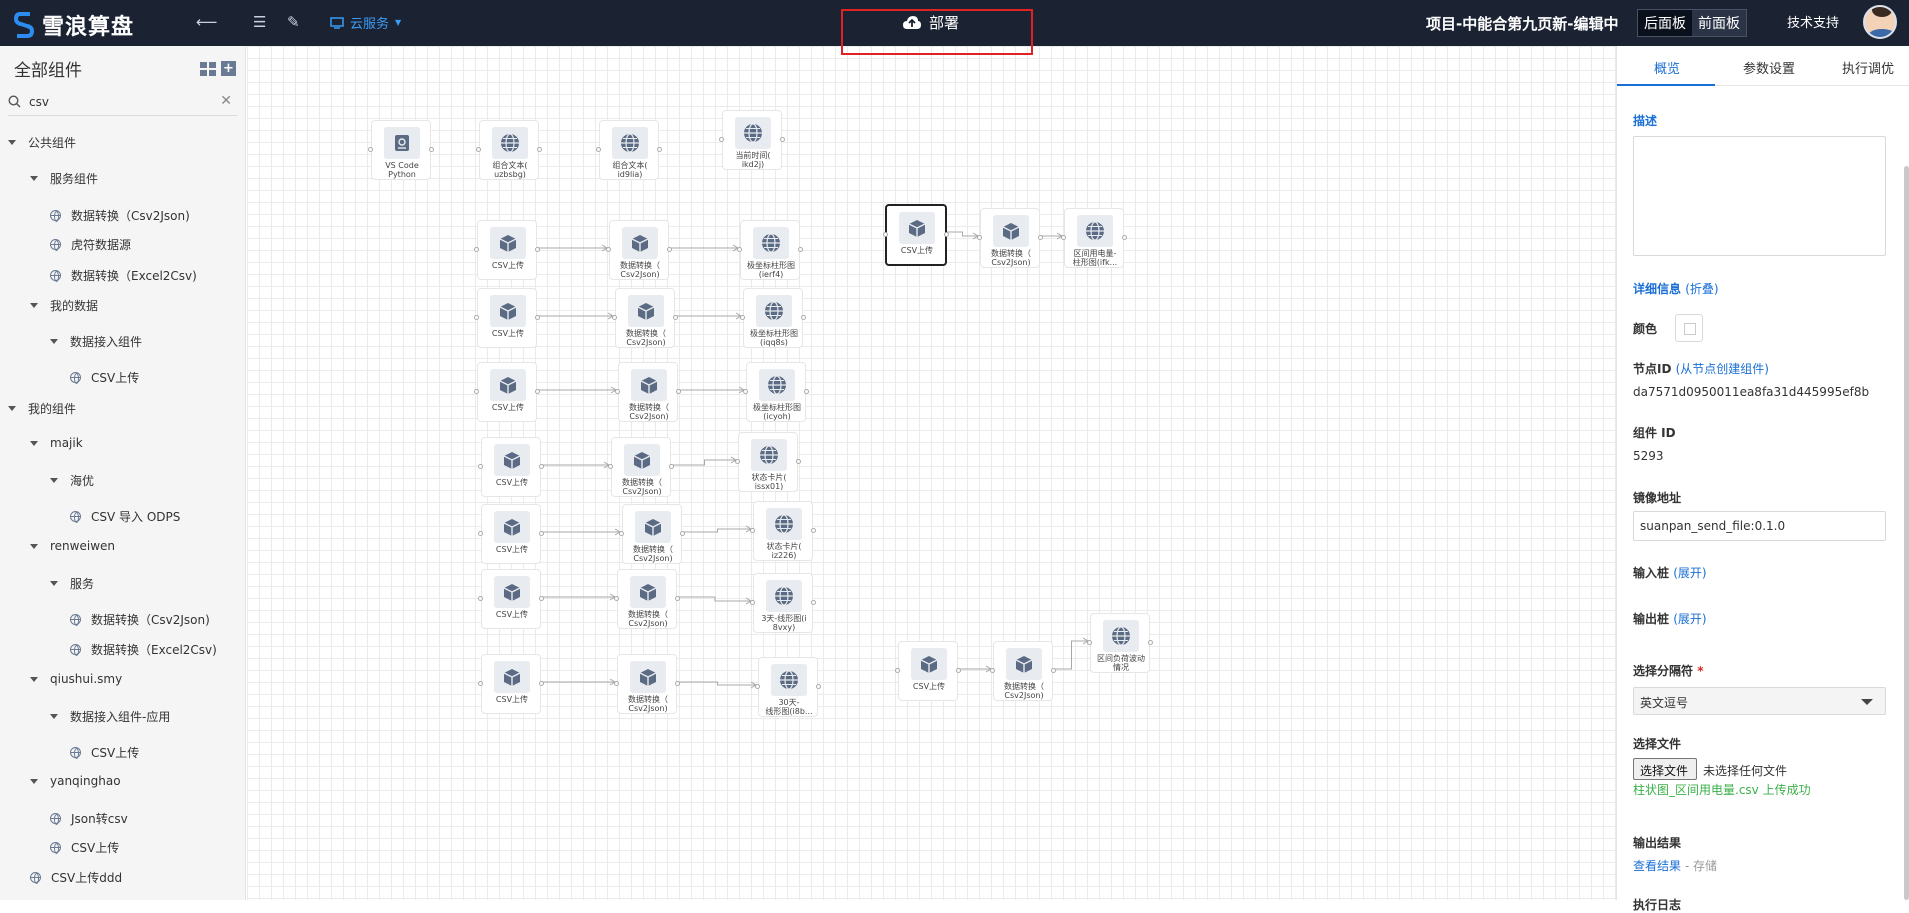 The width and height of the screenshot is (1909, 913). Describe the element at coordinates (1880, 22) in the screenshot. I see `avatar` at that location.